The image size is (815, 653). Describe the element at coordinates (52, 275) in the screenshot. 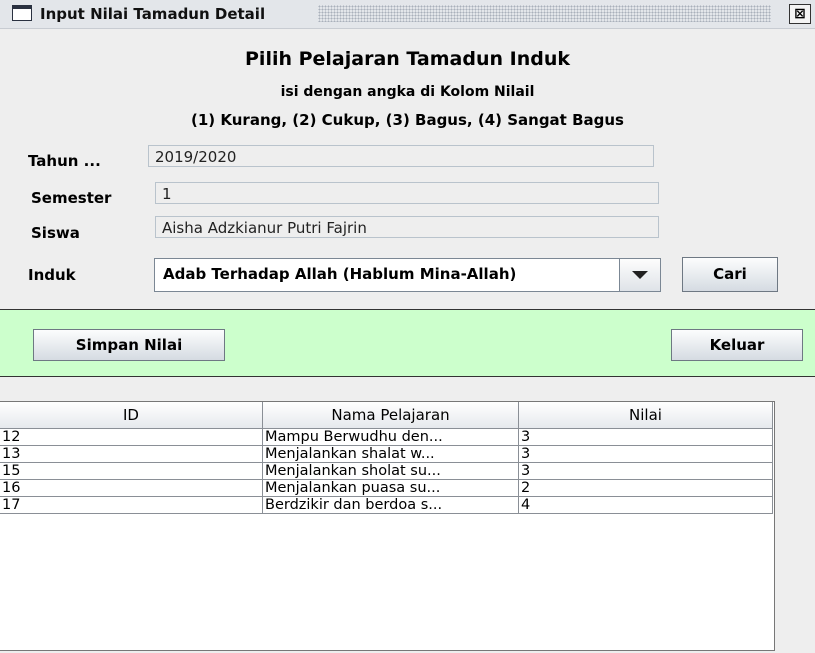

I see `induk-label: Induk` at that location.